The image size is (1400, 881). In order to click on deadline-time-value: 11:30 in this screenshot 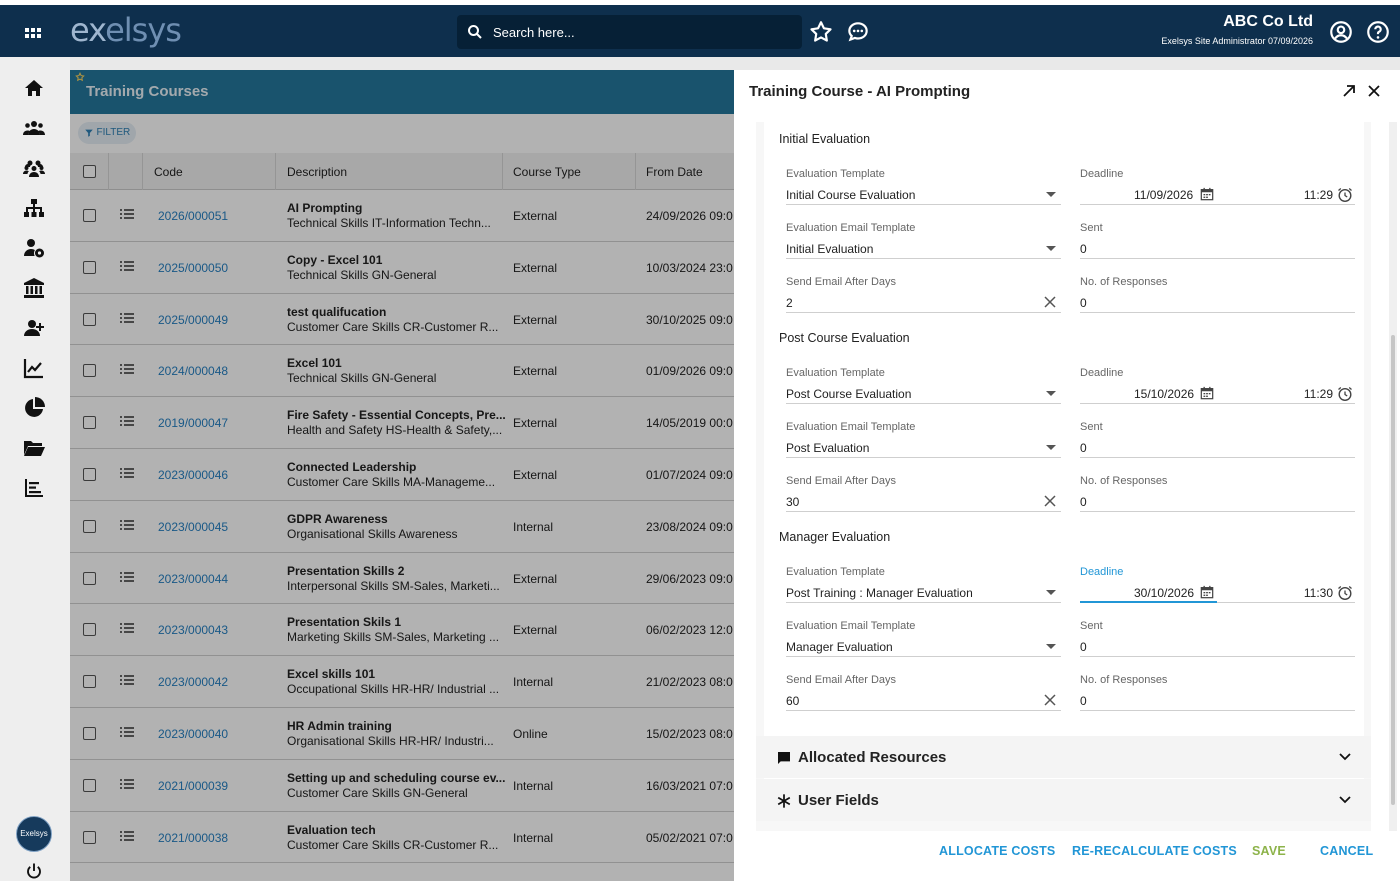, I will do `click(1318, 593)`.